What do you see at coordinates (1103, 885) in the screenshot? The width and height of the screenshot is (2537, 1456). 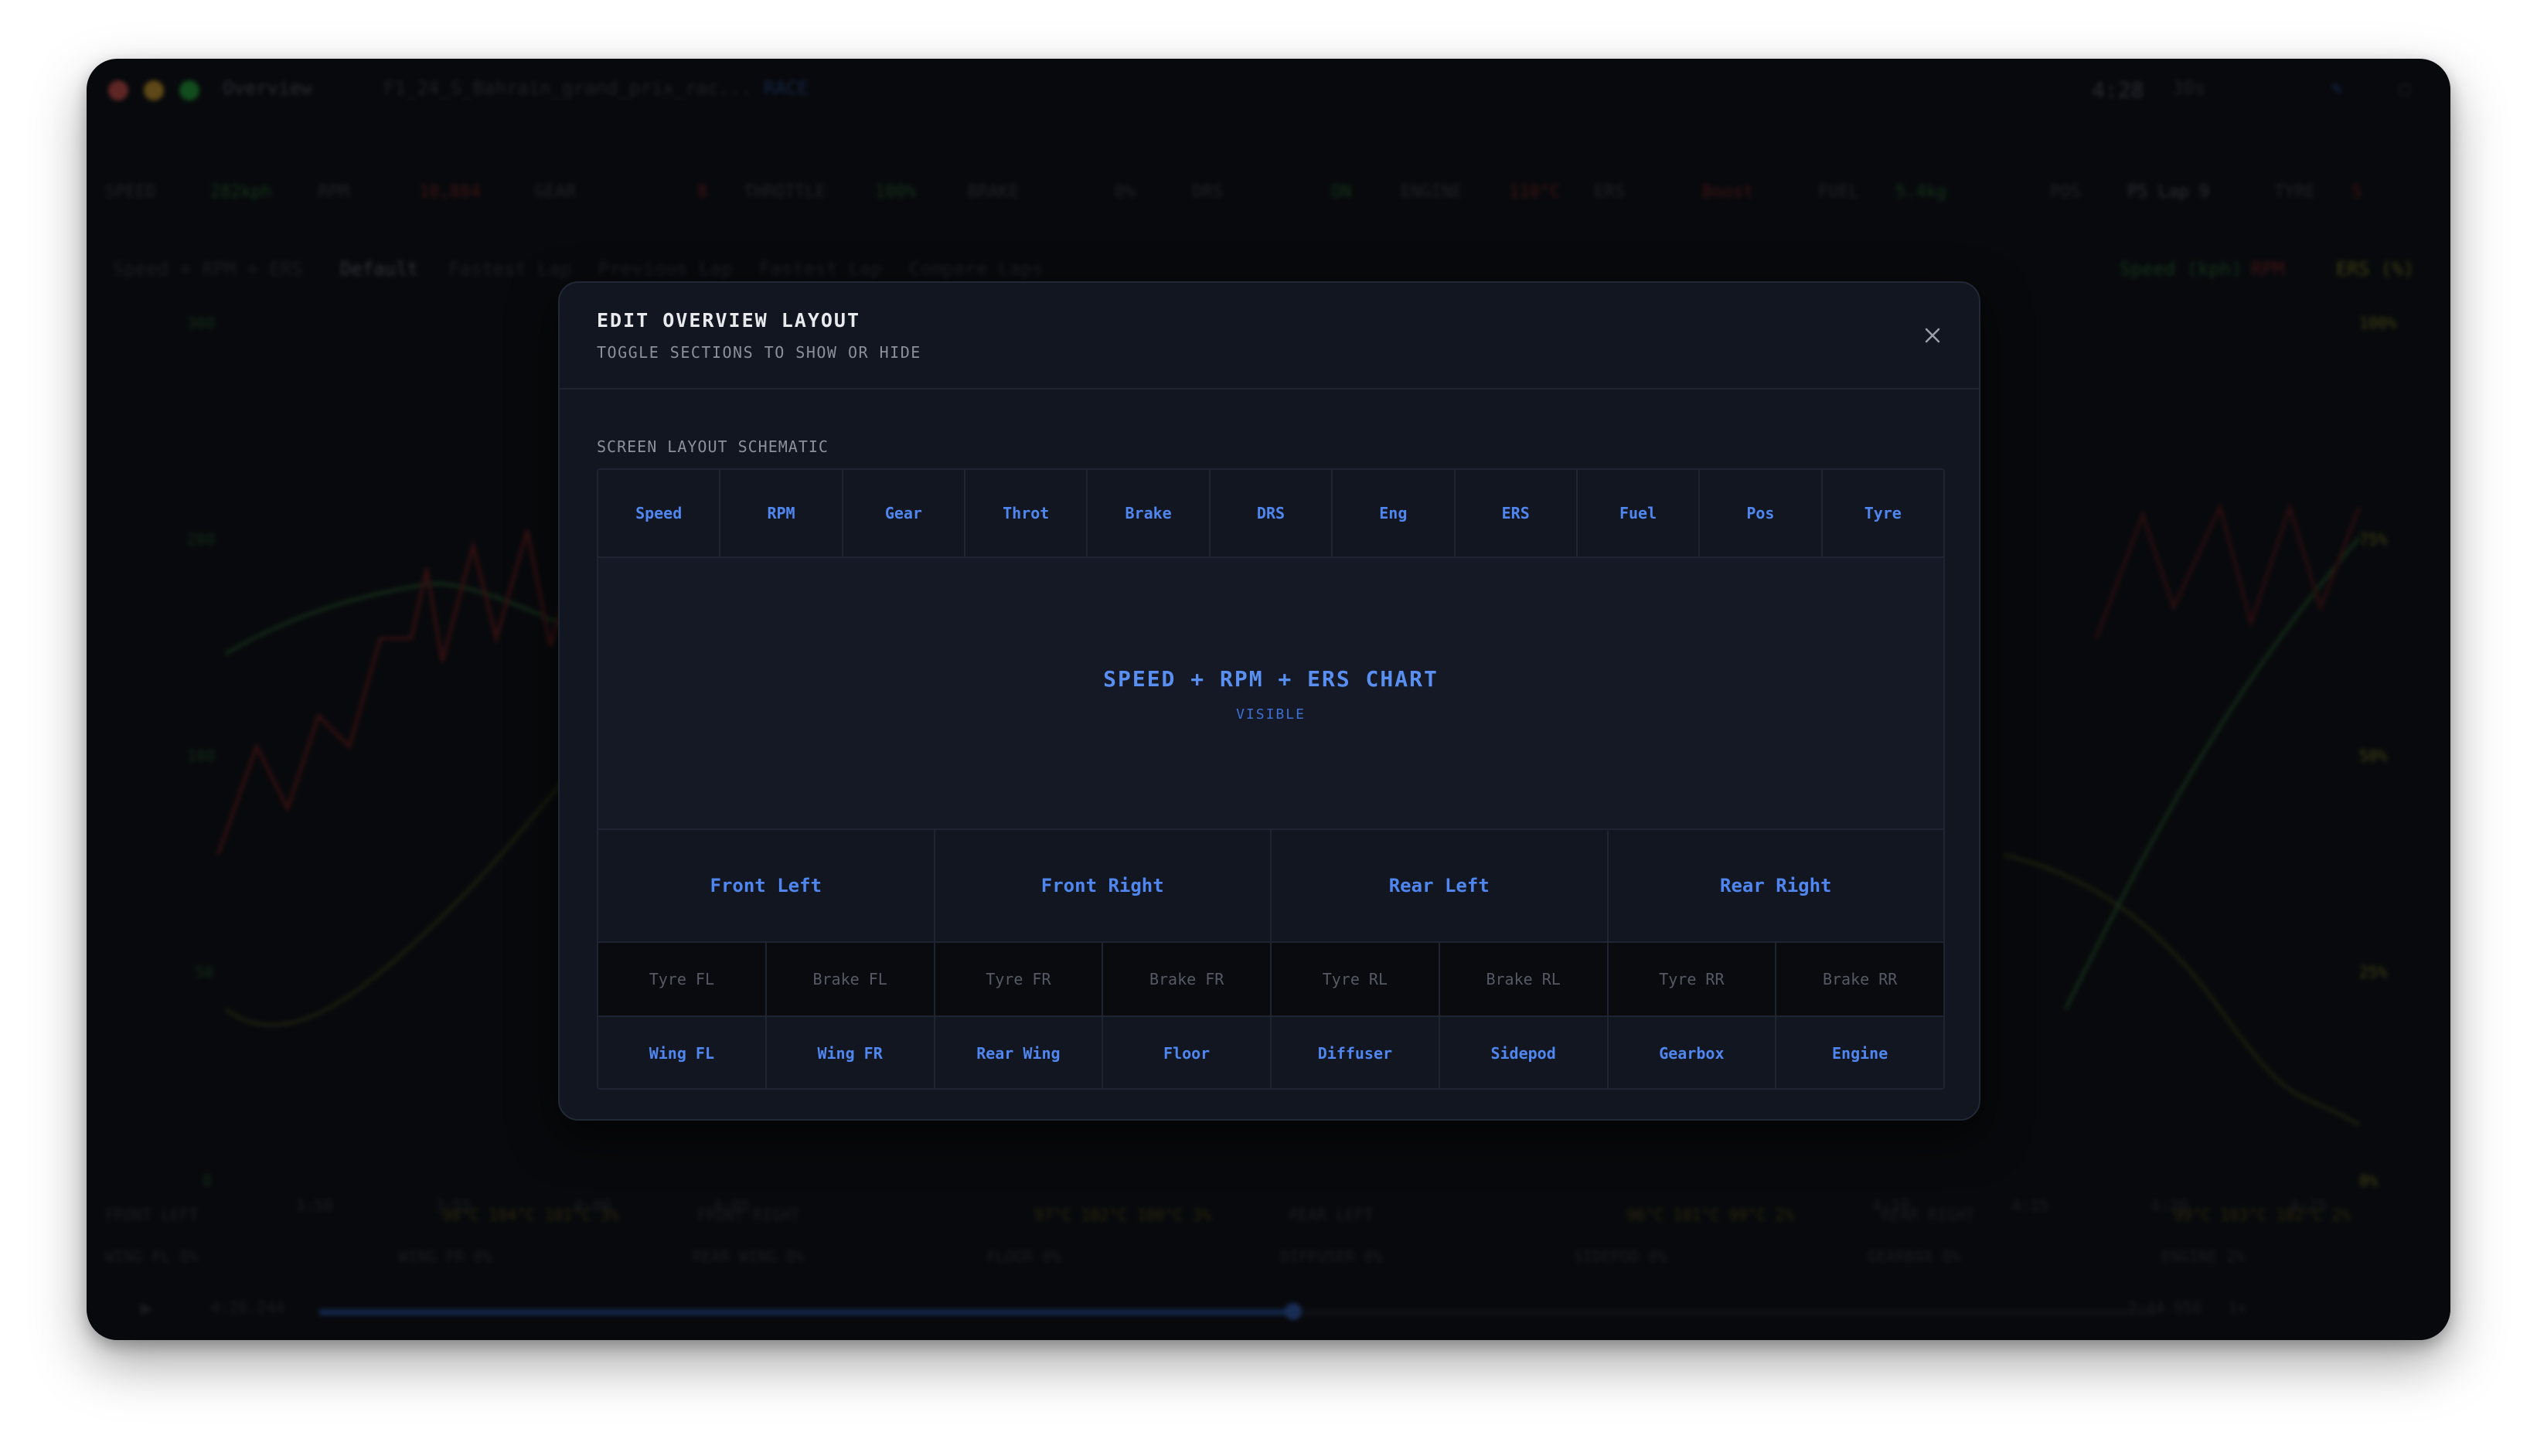 I see `toggle-front-right: Front Right` at bounding box center [1103, 885].